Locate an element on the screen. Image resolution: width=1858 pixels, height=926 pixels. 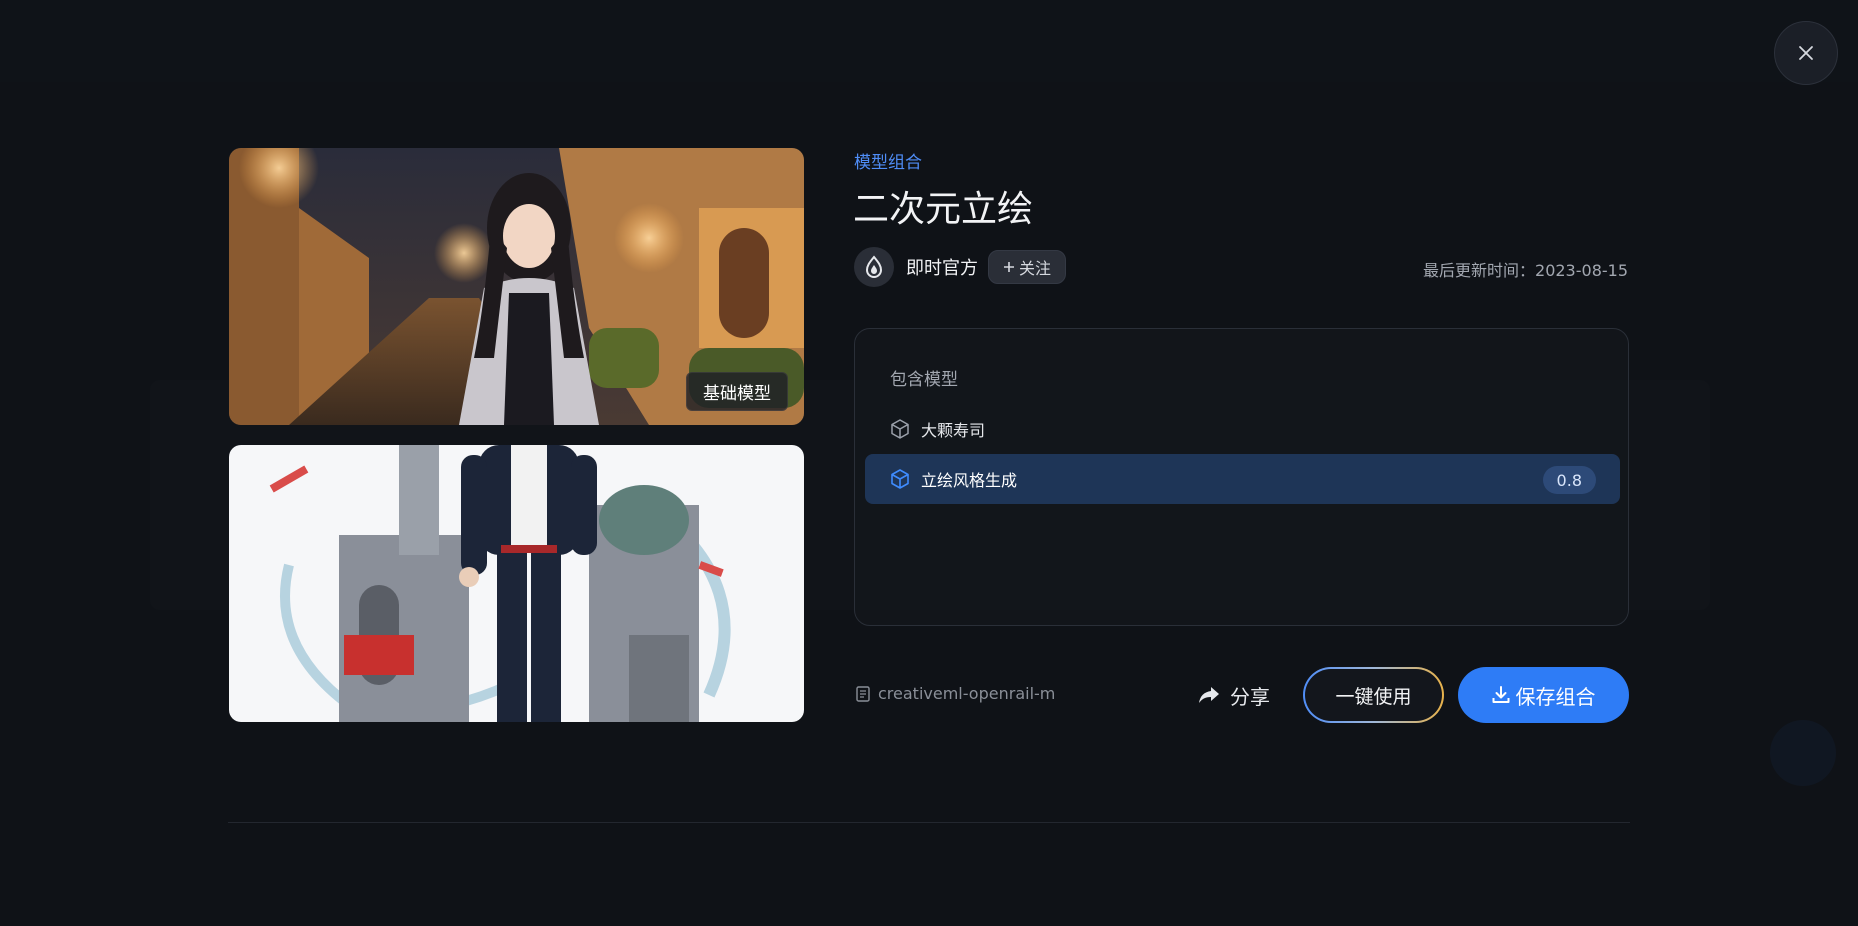
model-item-dakeshousi: 大颗寿司 is located at coordinates (1242, 429).